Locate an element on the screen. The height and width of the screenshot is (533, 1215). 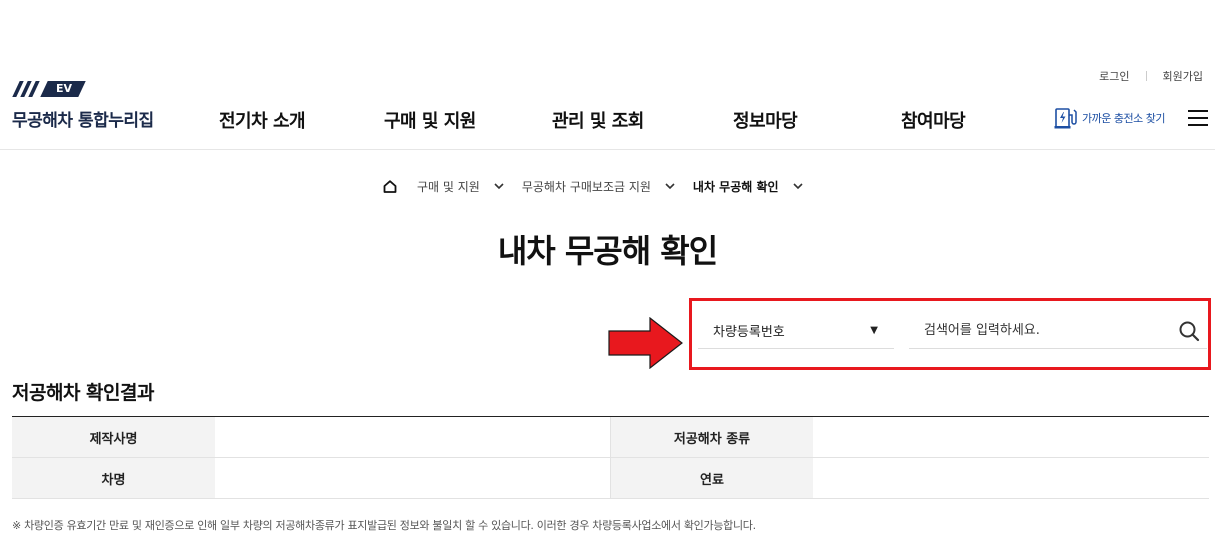
breadcrumb-item-current: 내차 무공해 확인 is located at coordinates (748, 186).